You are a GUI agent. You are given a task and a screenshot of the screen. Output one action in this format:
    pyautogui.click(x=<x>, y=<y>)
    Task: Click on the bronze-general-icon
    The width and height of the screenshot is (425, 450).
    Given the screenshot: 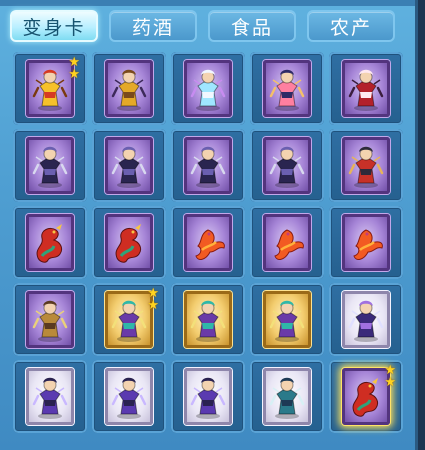 What is the action you would take?
    pyautogui.click(x=50, y=321)
    